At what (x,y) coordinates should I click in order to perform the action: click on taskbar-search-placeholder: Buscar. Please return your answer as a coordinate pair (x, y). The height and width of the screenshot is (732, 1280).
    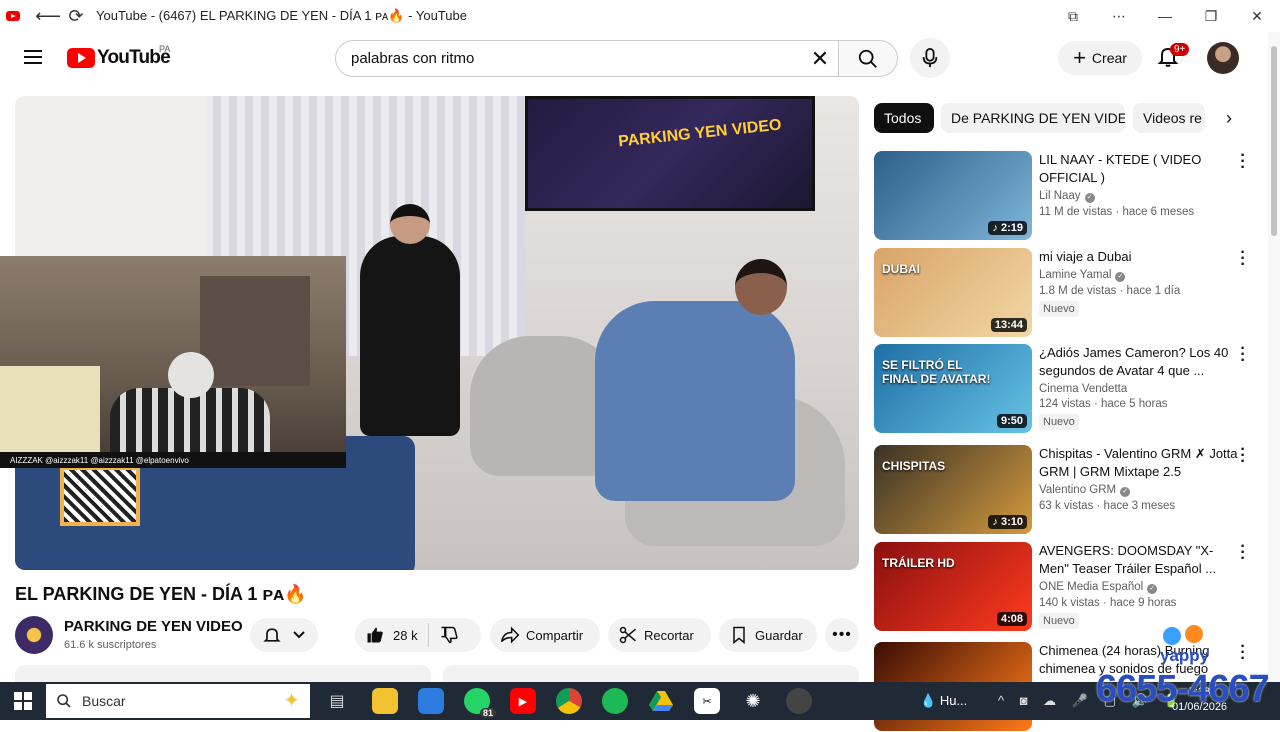
    Looking at the image, I should click on (104, 701).